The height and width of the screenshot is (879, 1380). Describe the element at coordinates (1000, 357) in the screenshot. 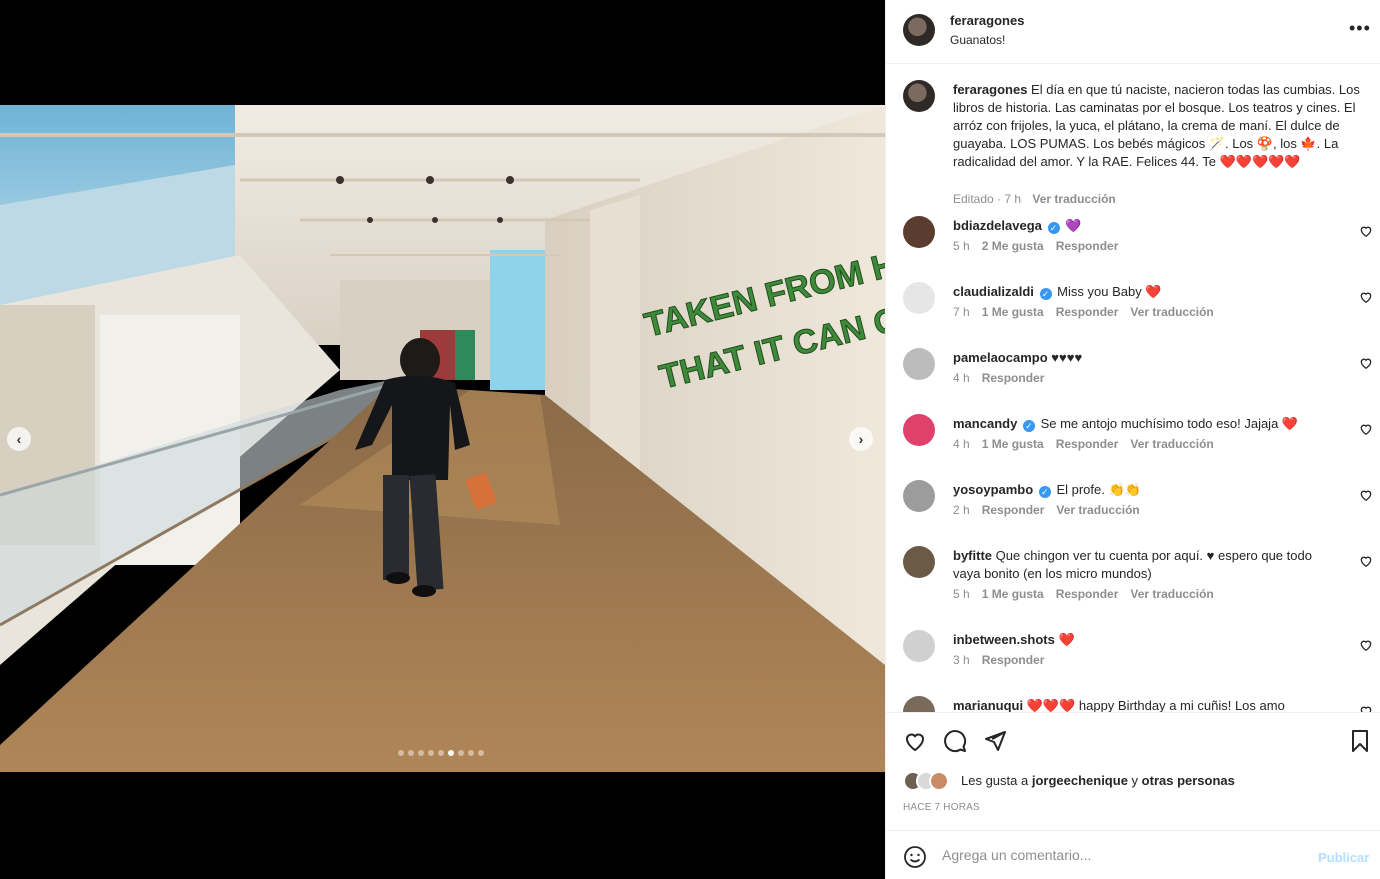

I see `commenter-username: pamelaocampo` at that location.